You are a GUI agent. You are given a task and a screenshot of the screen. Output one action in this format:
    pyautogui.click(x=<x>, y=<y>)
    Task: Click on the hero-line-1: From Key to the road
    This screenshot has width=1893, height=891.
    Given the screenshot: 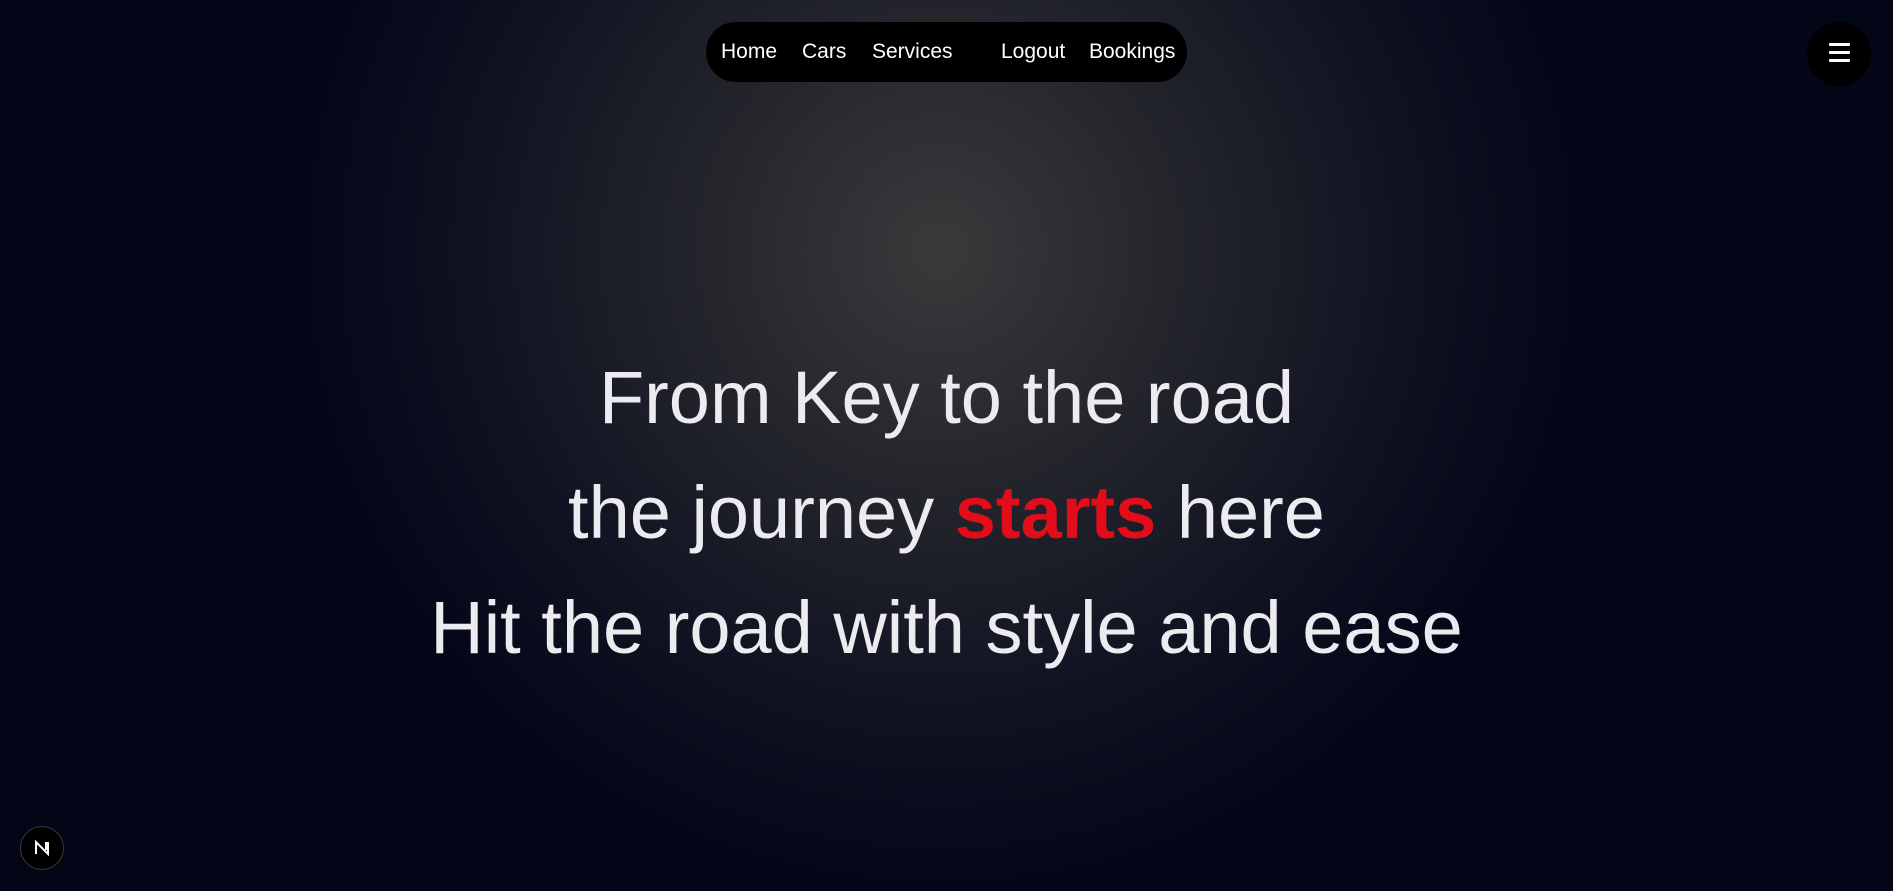 What is the action you would take?
    pyautogui.click(x=946, y=397)
    